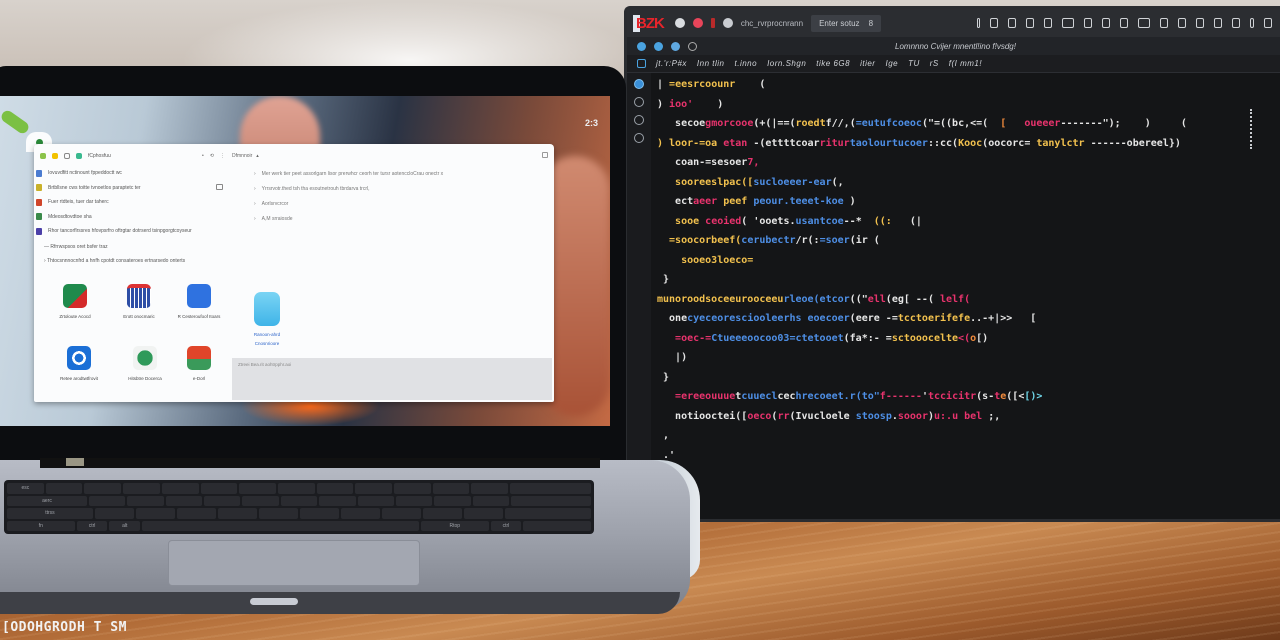  I want to click on app-tile: e-Dorl, so click(199, 363).